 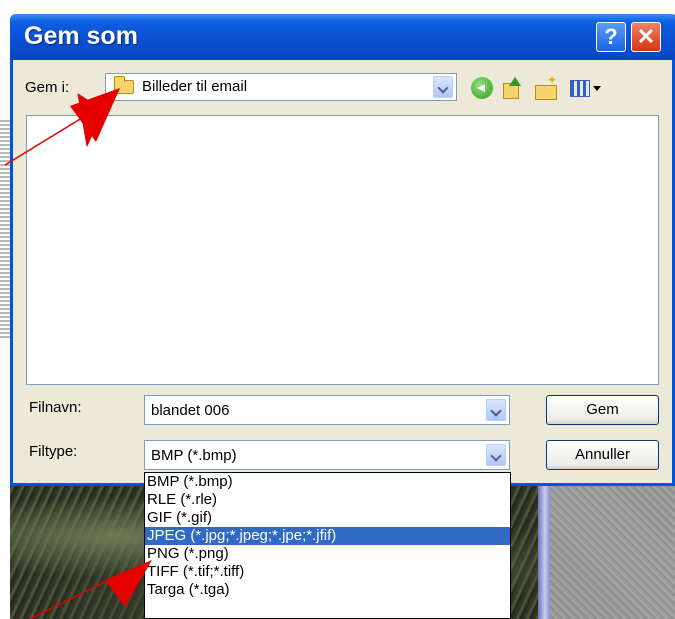 What do you see at coordinates (327, 554) in the screenshot?
I see `filetype-option: PNG (*.png)` at bounding box center [327, 554].